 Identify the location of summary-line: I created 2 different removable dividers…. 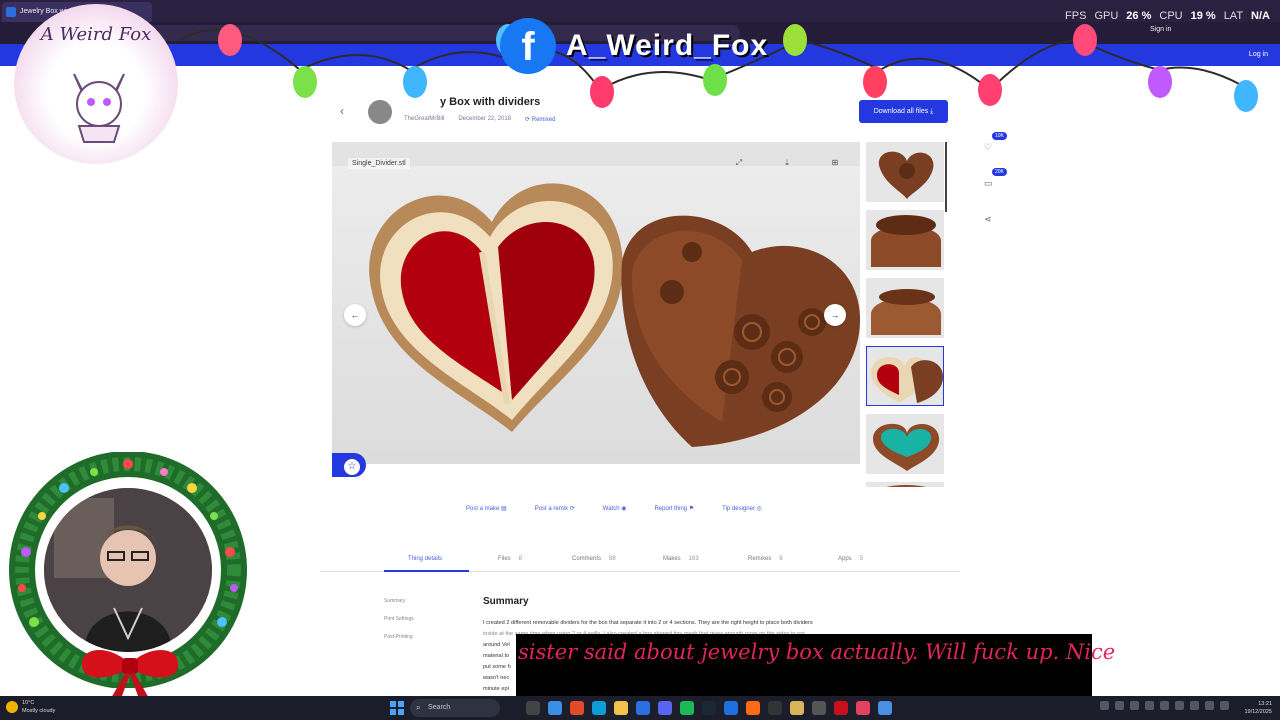
(648, 623).